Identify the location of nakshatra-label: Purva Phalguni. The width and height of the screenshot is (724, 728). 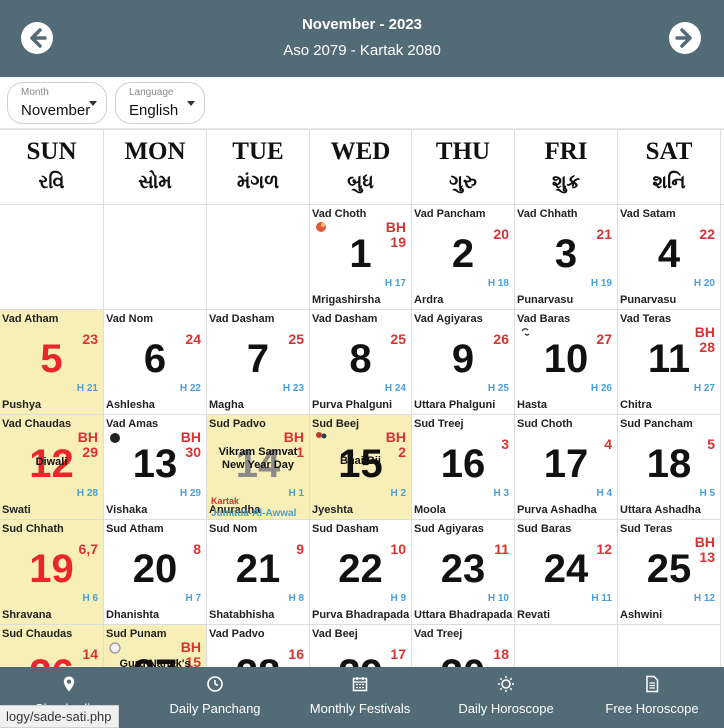
(352, 405).